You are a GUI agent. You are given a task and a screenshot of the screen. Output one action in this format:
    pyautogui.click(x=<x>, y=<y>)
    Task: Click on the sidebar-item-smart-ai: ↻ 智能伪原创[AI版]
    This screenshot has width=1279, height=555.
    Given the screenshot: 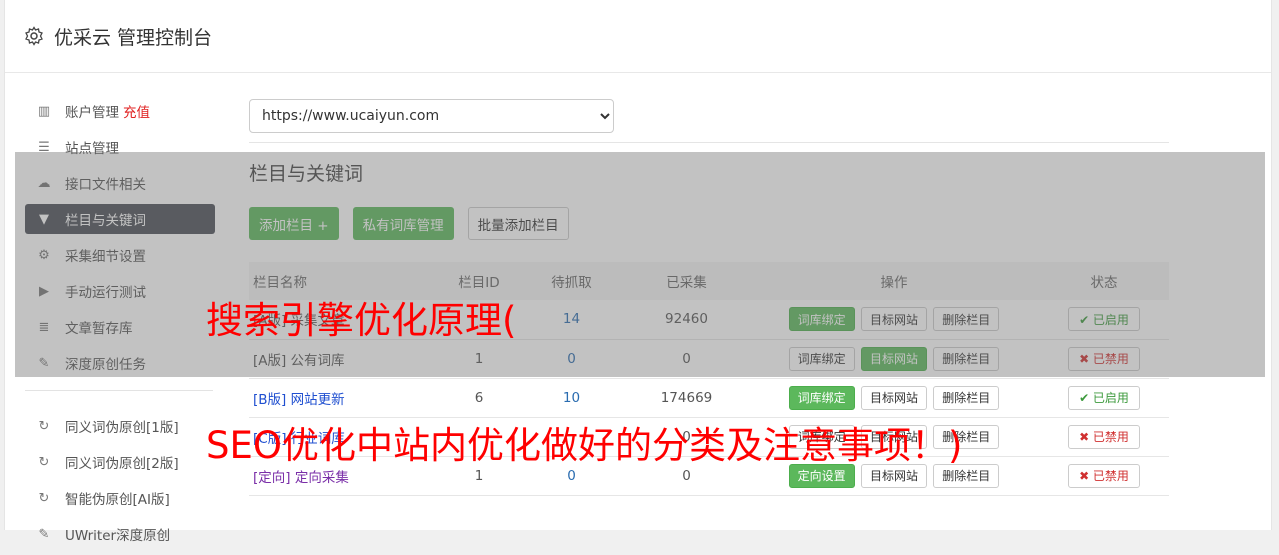 What is the action you would take?
    pyautogui.click(x=120, y=498)
    